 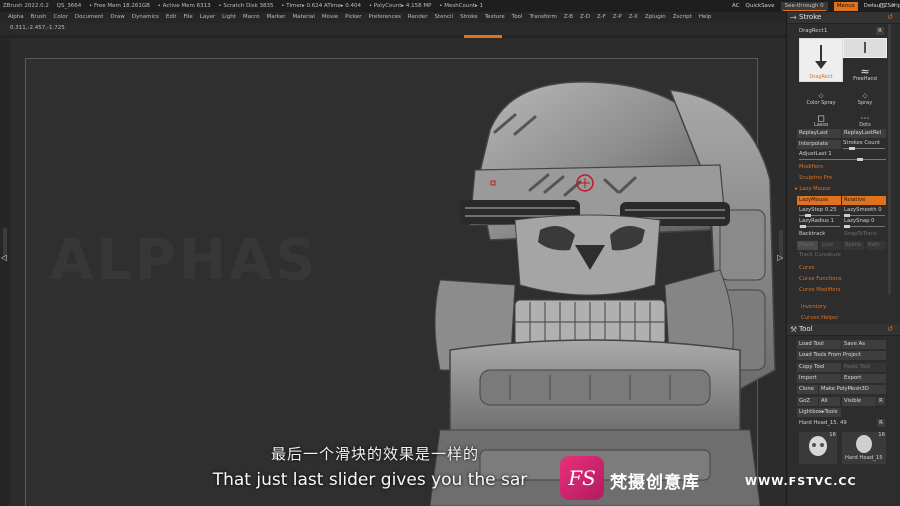 What do you see at coordinates (443, 17) in the screenshot?
I see `menu-stencil: Stencil` at bounding box center [443, 17].